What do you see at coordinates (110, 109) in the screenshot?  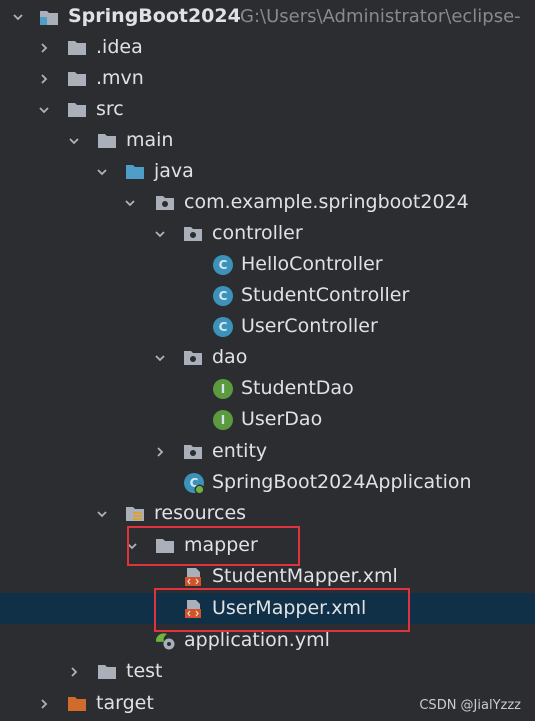 I see `tree-item-label: src` at bounding box center [110, 109].